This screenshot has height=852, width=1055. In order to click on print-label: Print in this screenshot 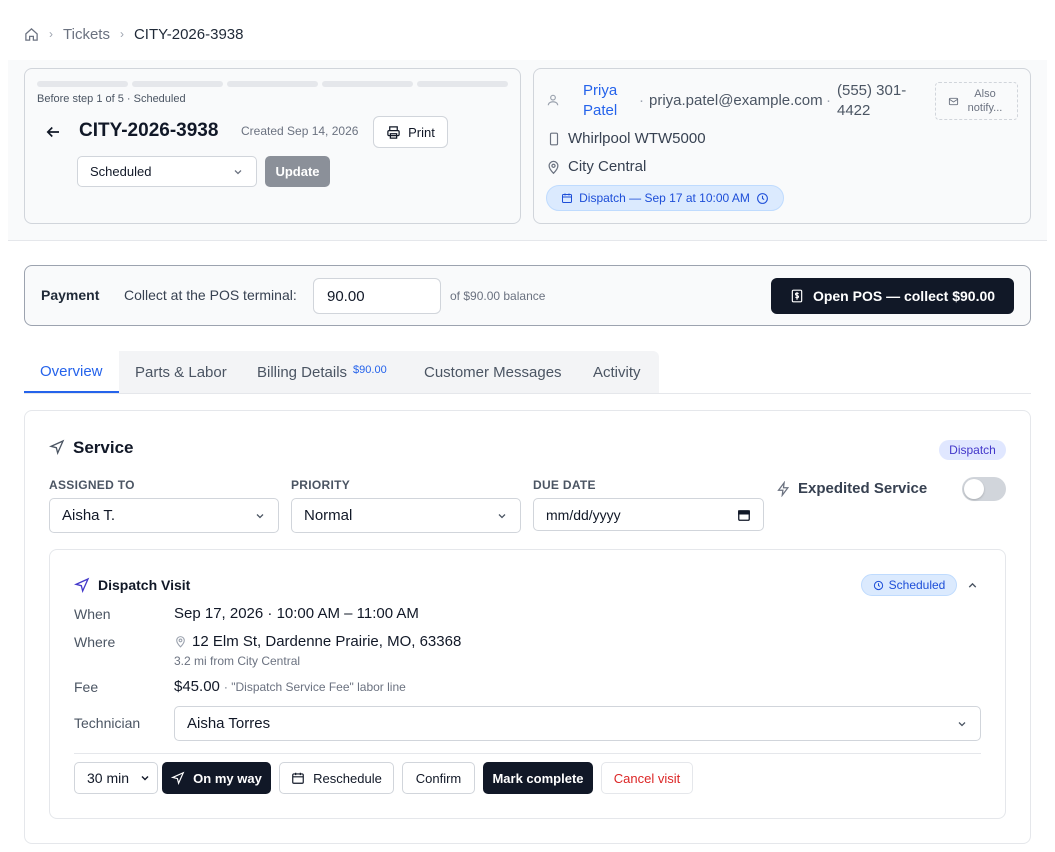, I will do `click(421, 132)`.